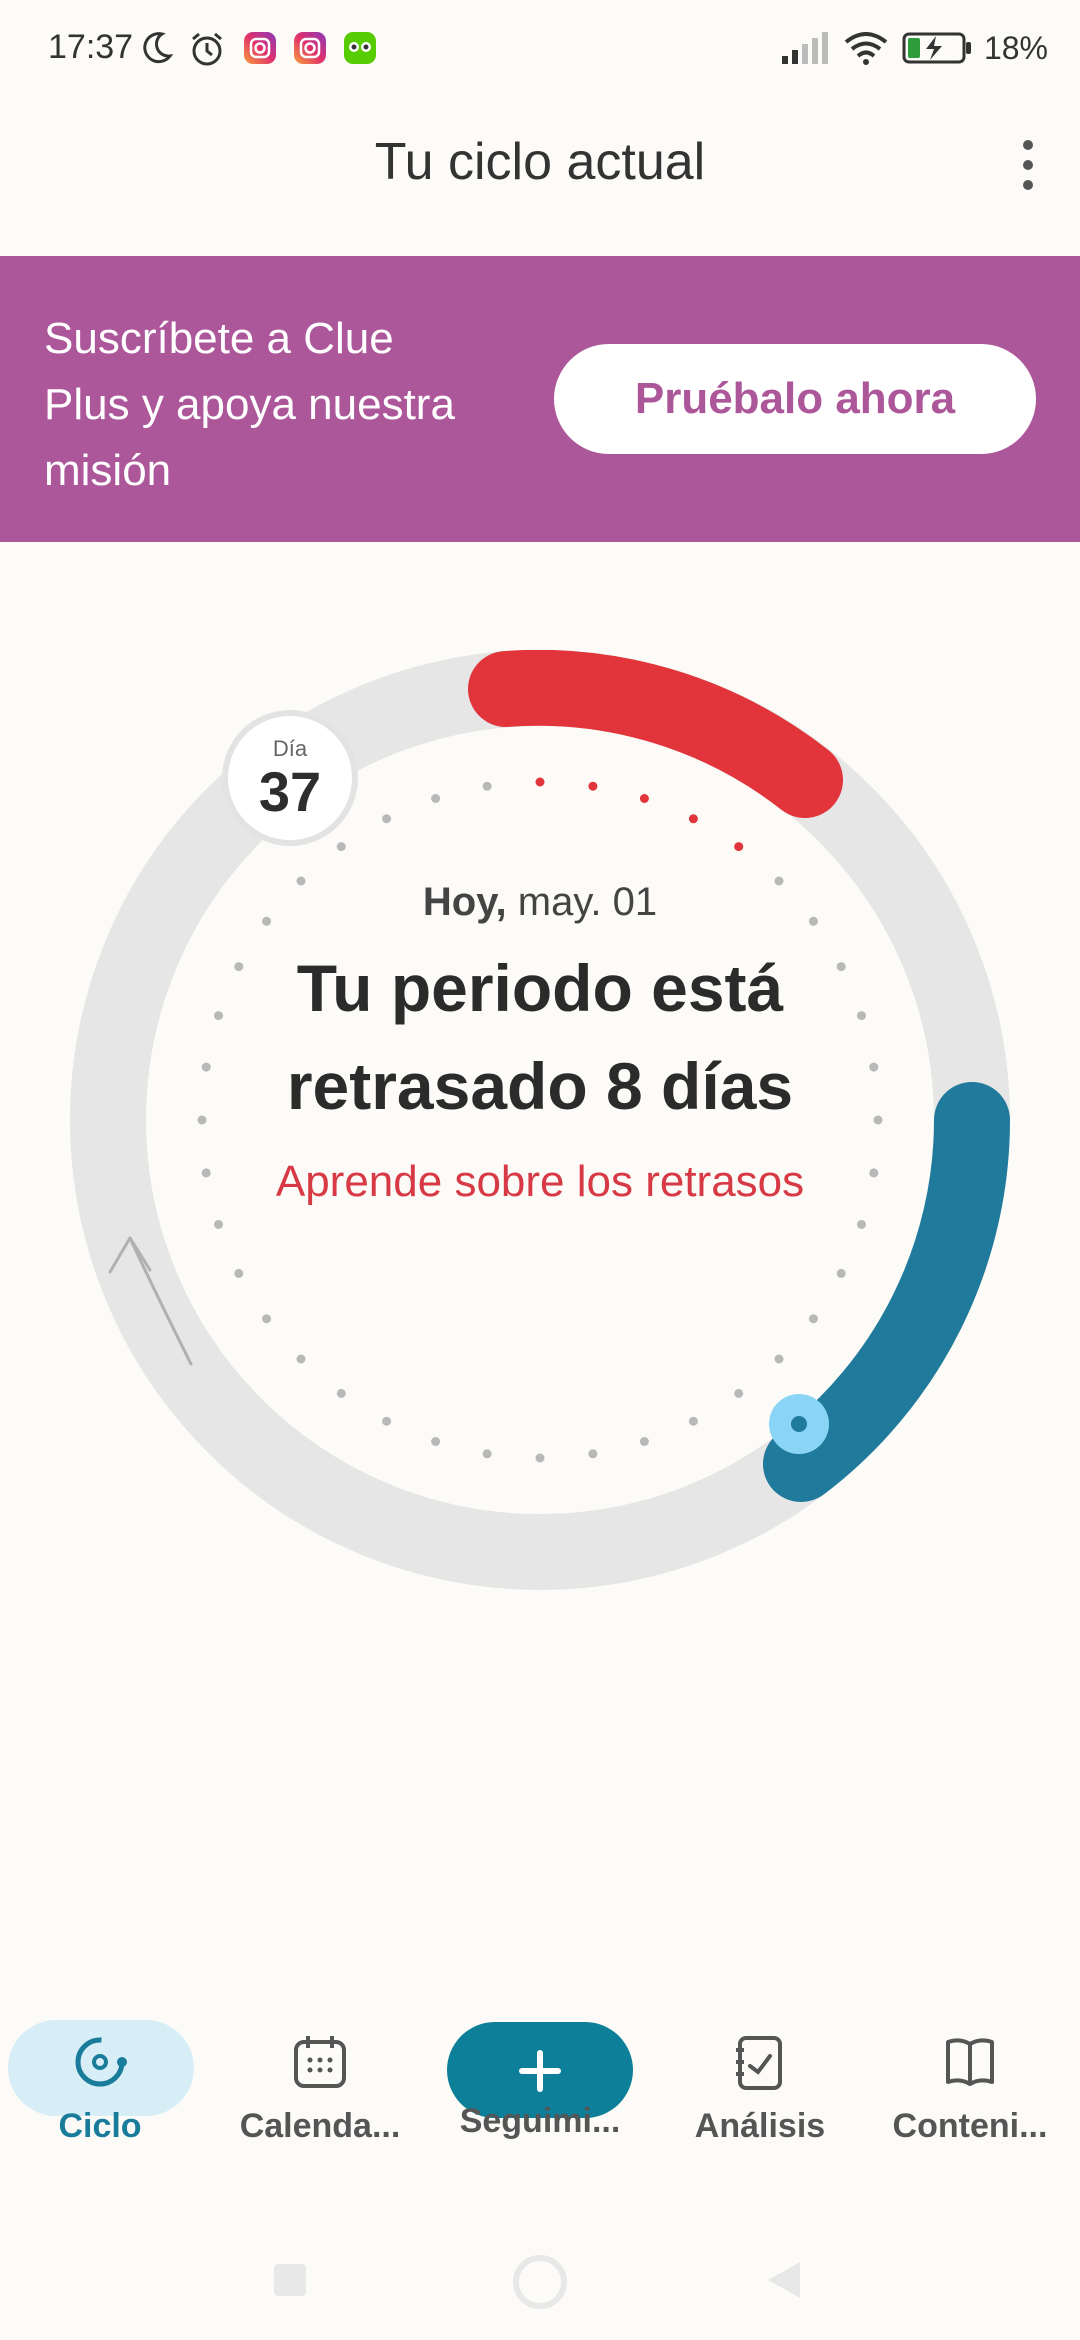 The height and width of the screenshot is (2340, 1080). I want to click on system-nav-bar, so click(540, 2275).